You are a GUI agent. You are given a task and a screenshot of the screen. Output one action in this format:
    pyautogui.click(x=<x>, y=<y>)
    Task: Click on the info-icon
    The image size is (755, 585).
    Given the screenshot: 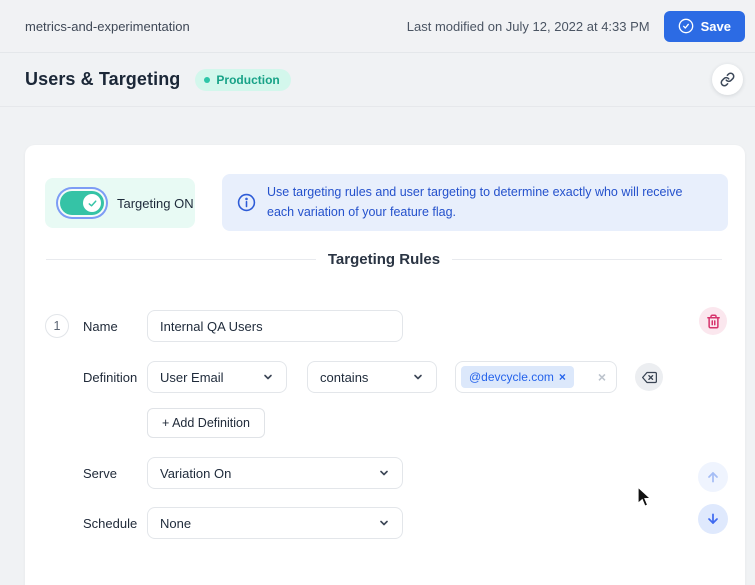 What is the action you would take?
    pyautogui.click(x=246, y=202)
    